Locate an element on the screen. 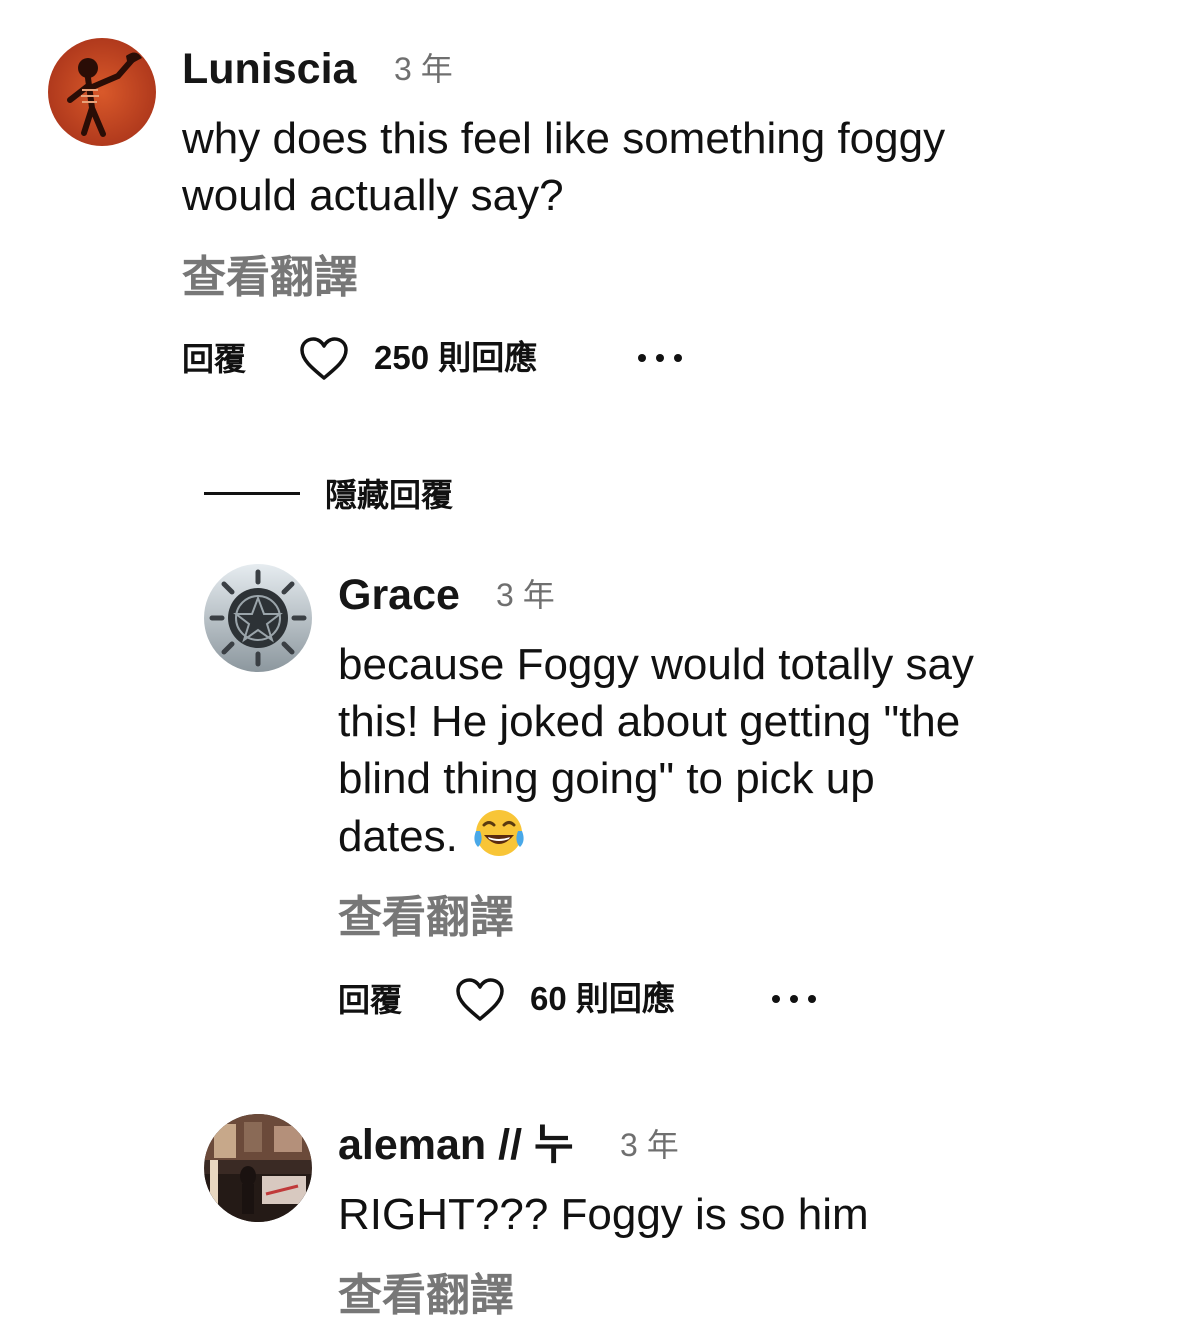 The image size is (1179, 1344). comment-body-line: RIGHT??? Foggy is so him is located at coordinates (603, 1214).